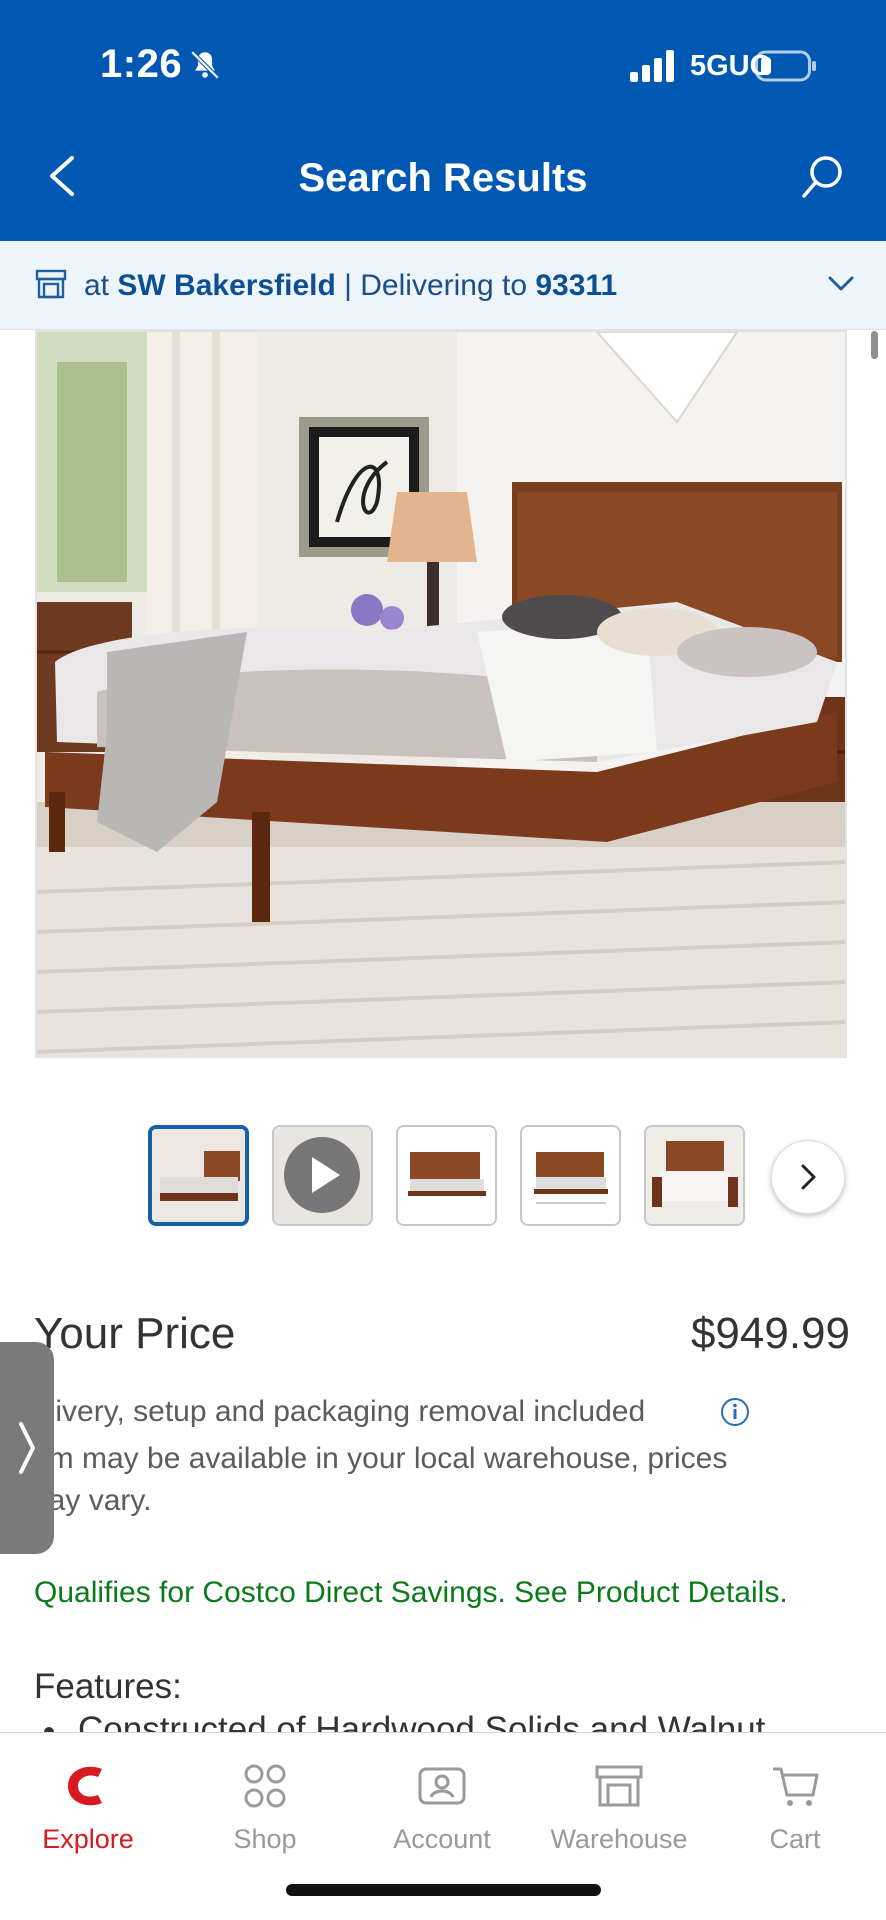 The height and width of the screenshot is (1920, 886). I want to click on page-title: Search Results, so click(443, 178).